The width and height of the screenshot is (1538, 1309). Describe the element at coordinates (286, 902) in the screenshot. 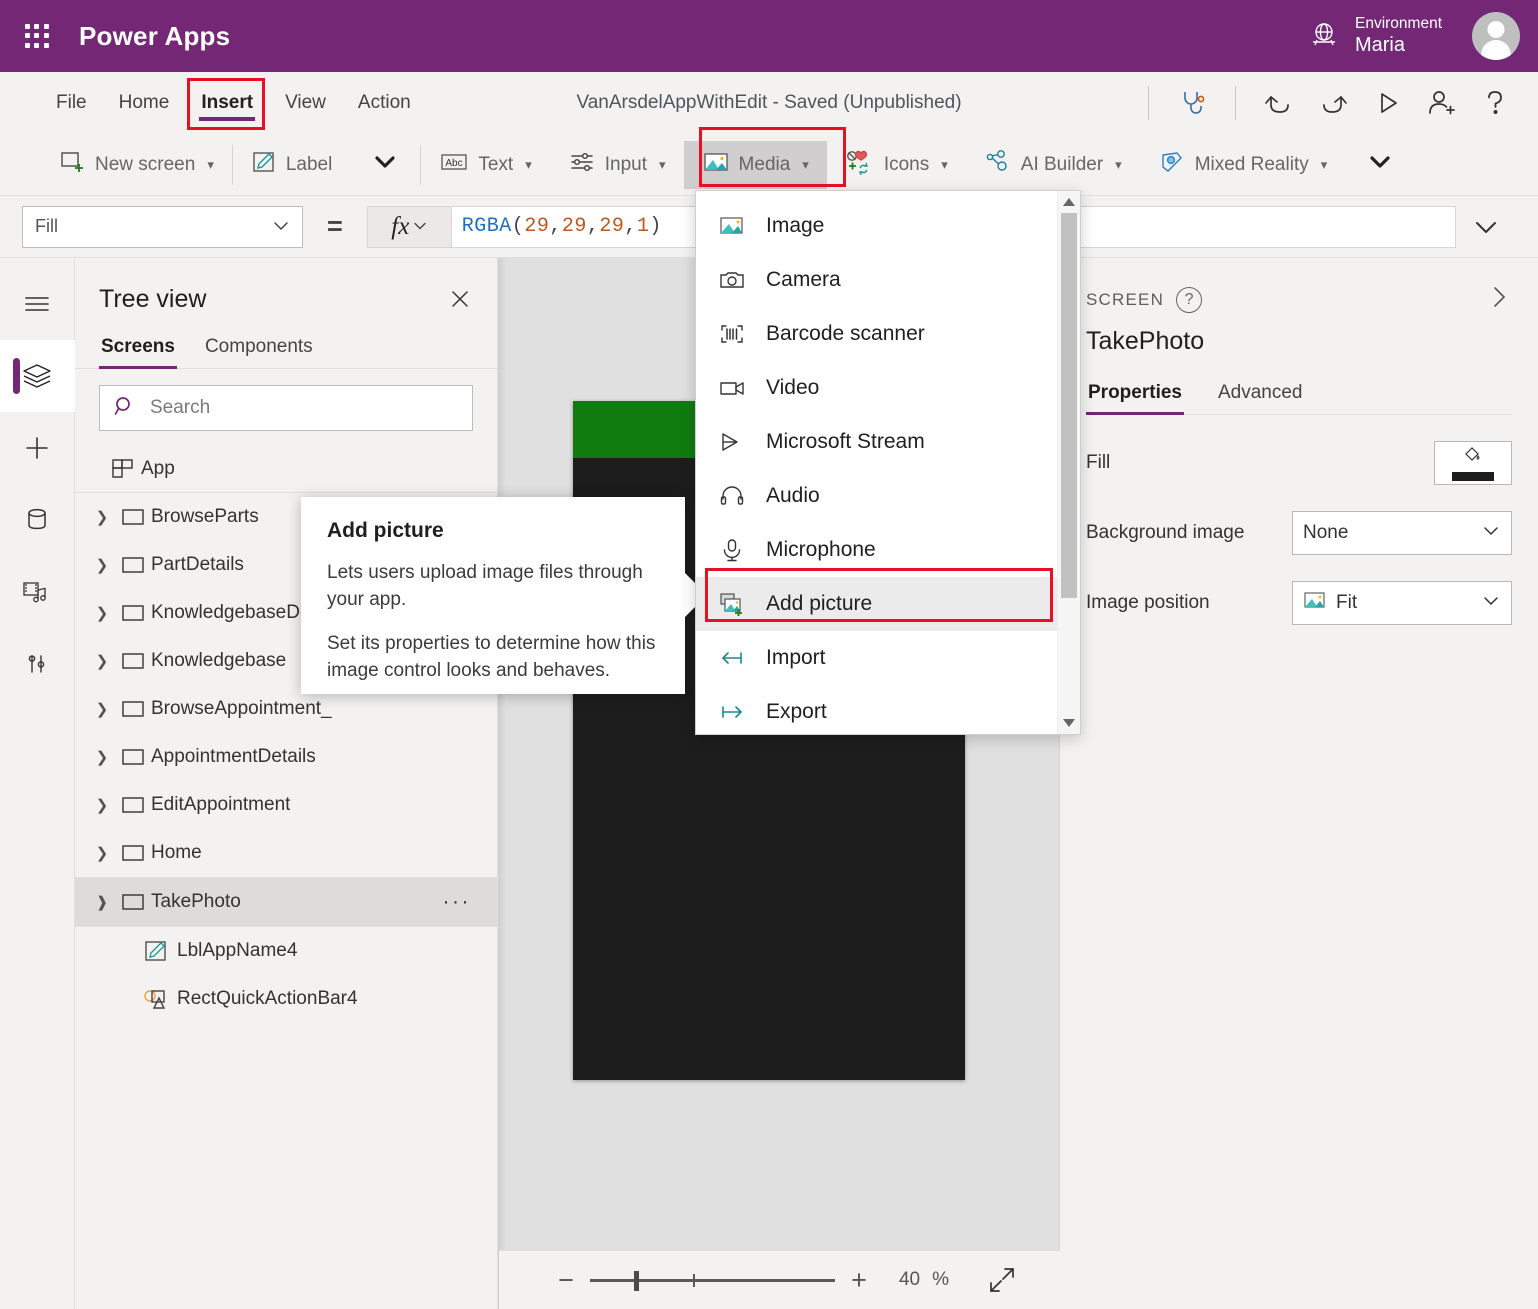

I see `tree-row-takephoto: ❱ TakePhoto ···` at that location.